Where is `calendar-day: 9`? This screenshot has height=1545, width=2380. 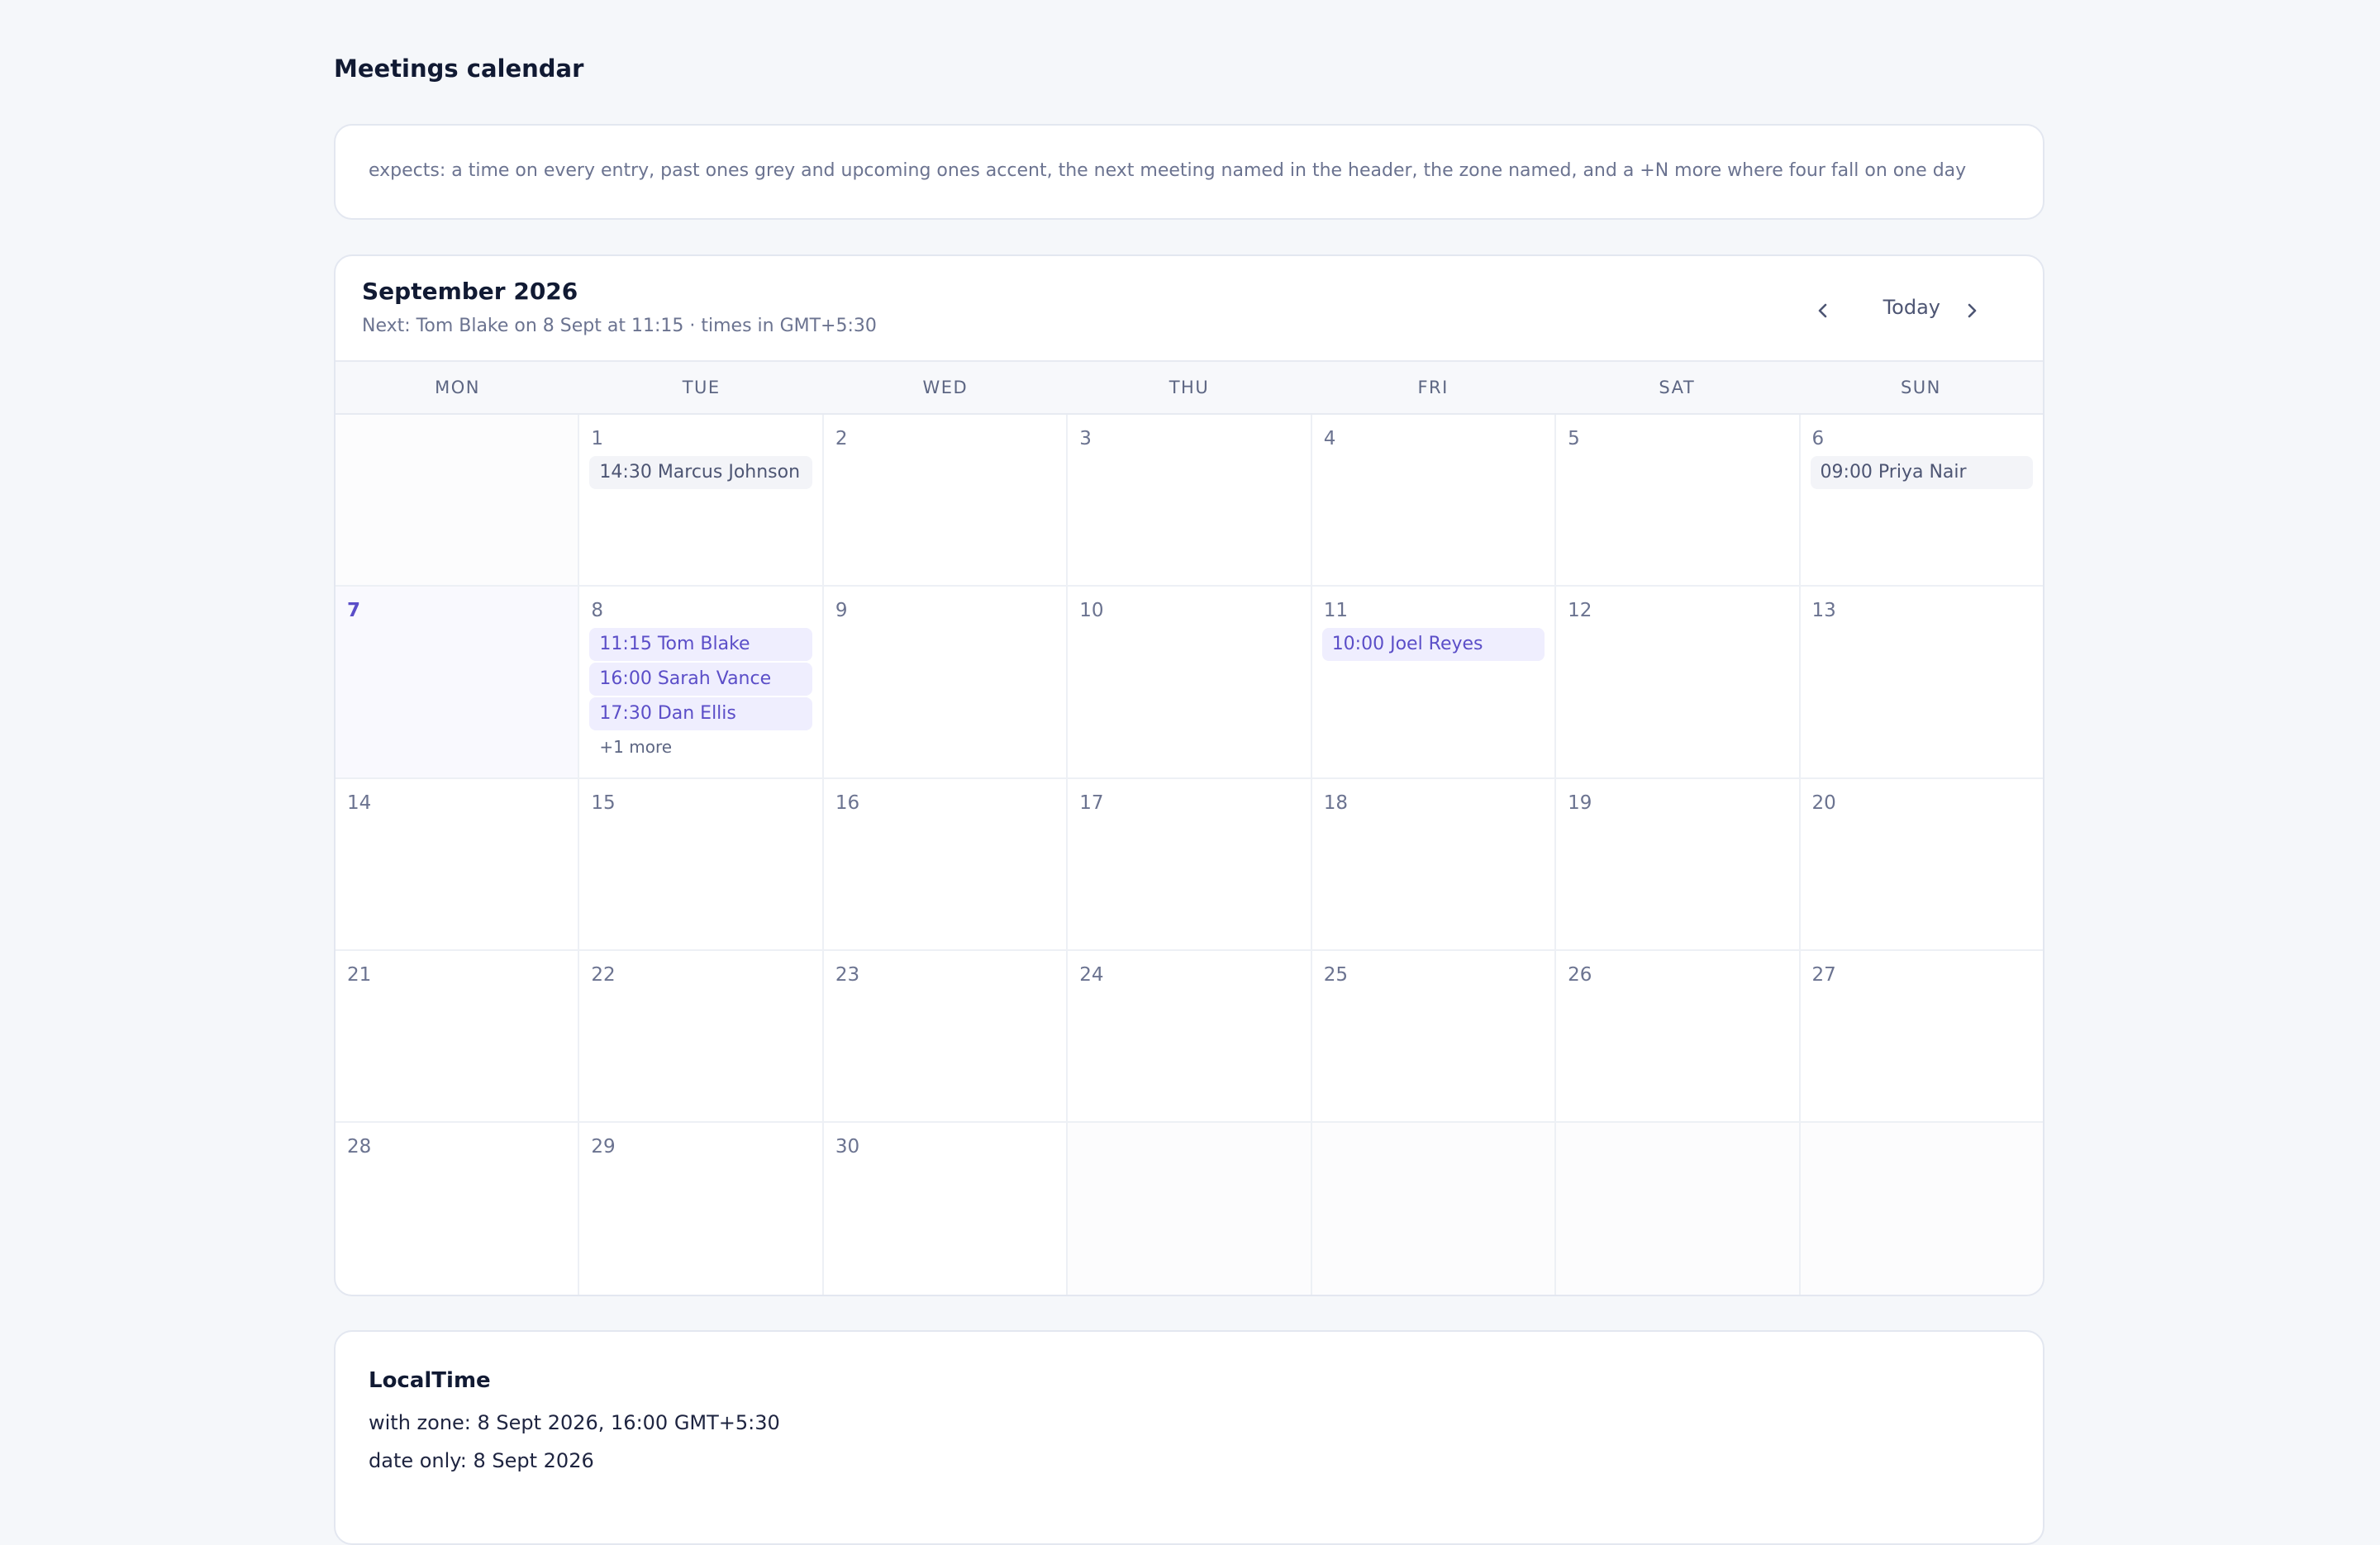
calendar-day: 9 is located at coordinates (946, 682).